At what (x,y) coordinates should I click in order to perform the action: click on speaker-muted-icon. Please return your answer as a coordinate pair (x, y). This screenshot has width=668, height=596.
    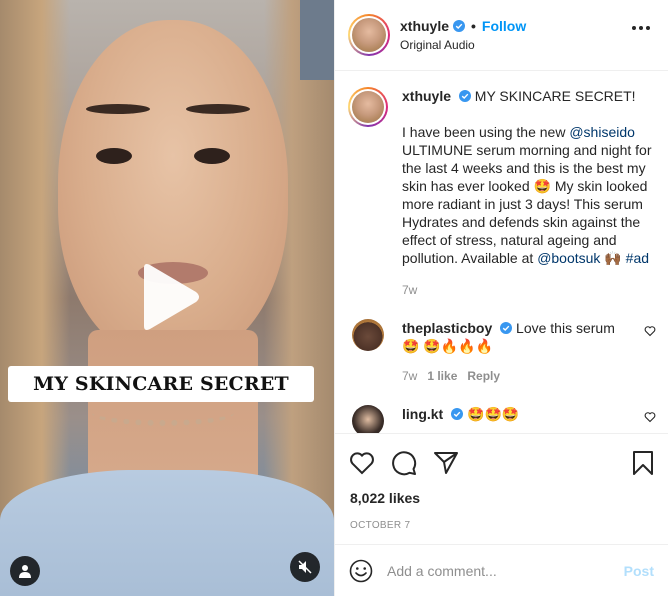
    Looking at the image, I should click on (305, 567).